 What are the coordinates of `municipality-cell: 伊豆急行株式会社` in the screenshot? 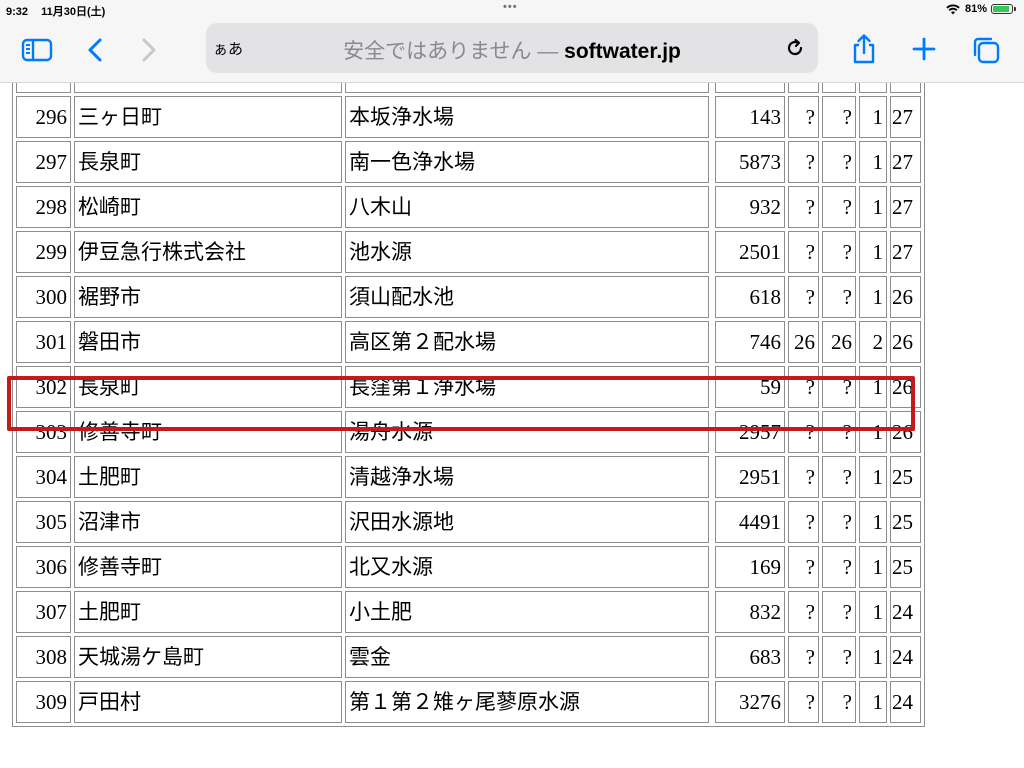 It's located at (208, 252).